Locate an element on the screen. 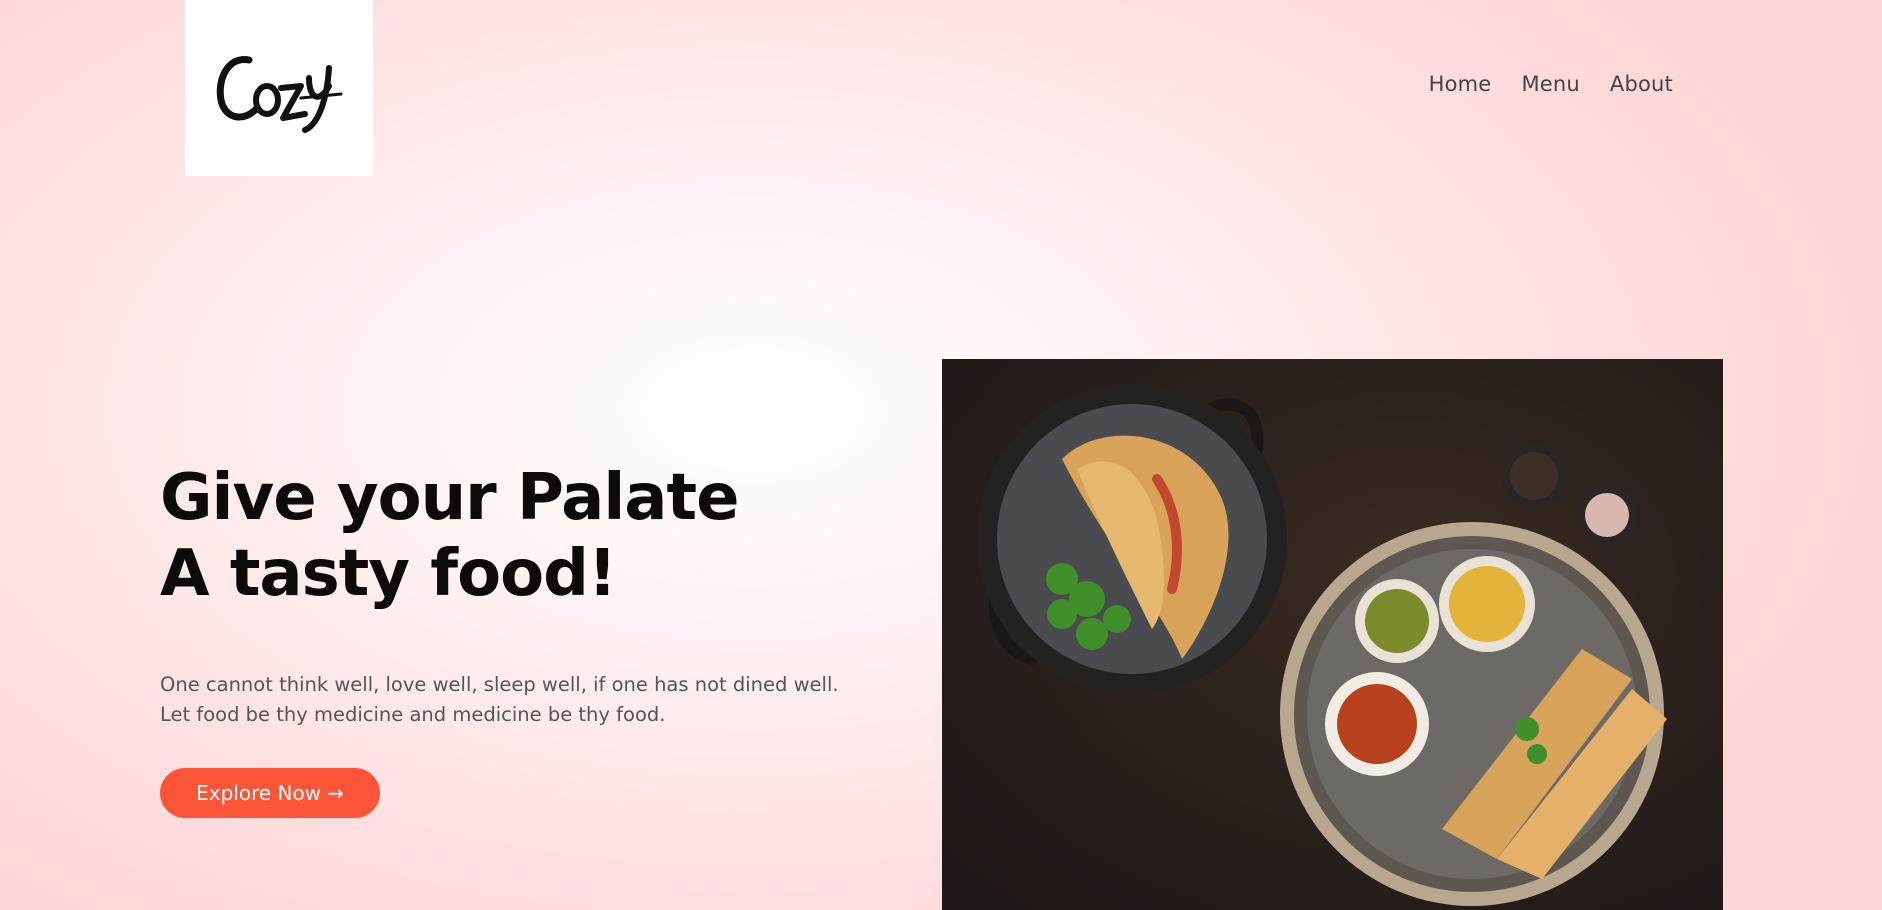 The width and height of the screenshot is (1882, 910). hero-headline: Give your Palate A tasty food! is located at coordinates (449, 536).